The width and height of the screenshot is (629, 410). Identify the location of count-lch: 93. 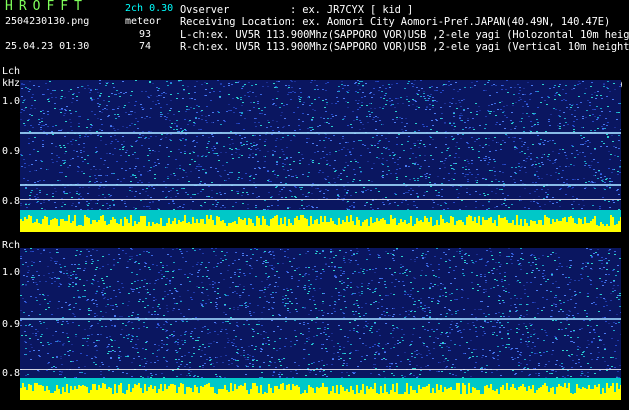
(145, 34).